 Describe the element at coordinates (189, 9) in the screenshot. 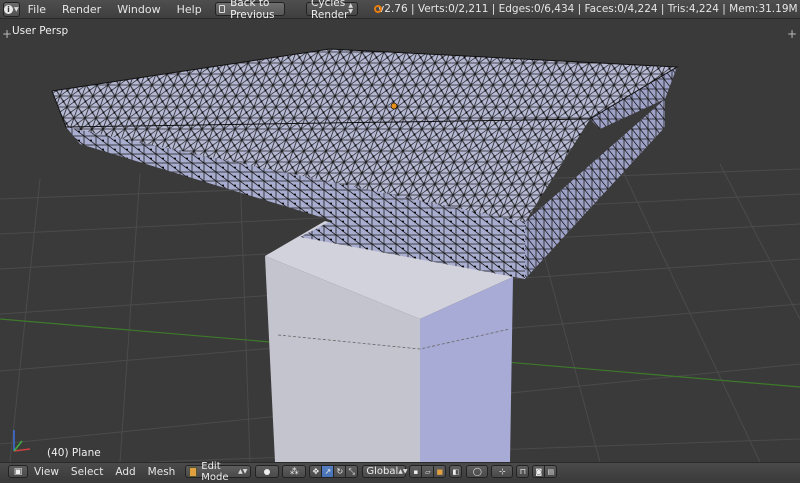

I see `menu-help: Help` at that location.